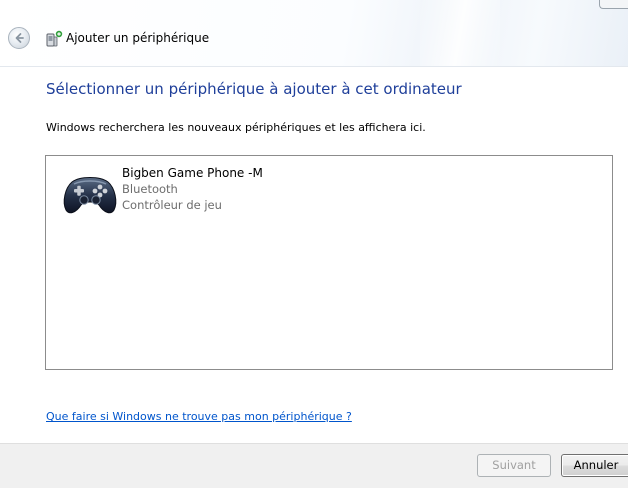 The width and height of the screenshot is (628, 488). Describe the element at coordinates (150, 189) in the screenshot. I see `device-connection-type: Bluetooth` at that location.